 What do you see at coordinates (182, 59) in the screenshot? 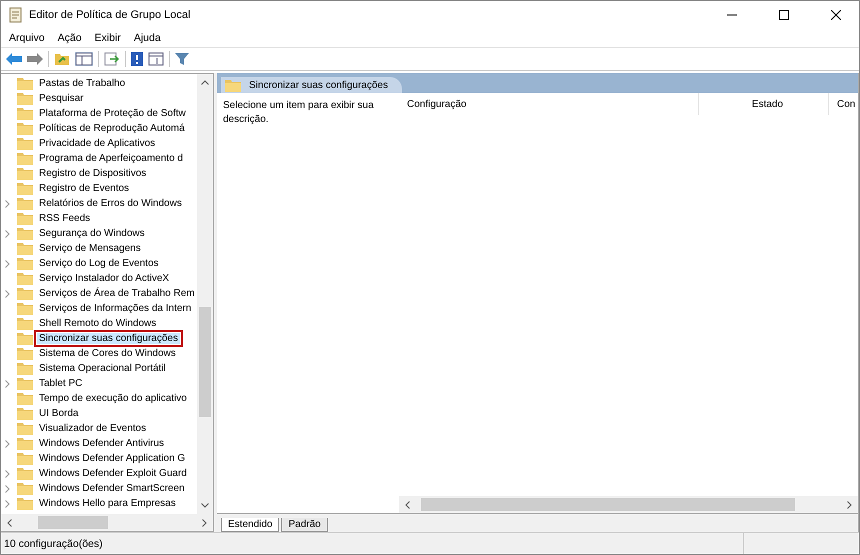
I see `filter-icon` at bounding box center [182, 59].